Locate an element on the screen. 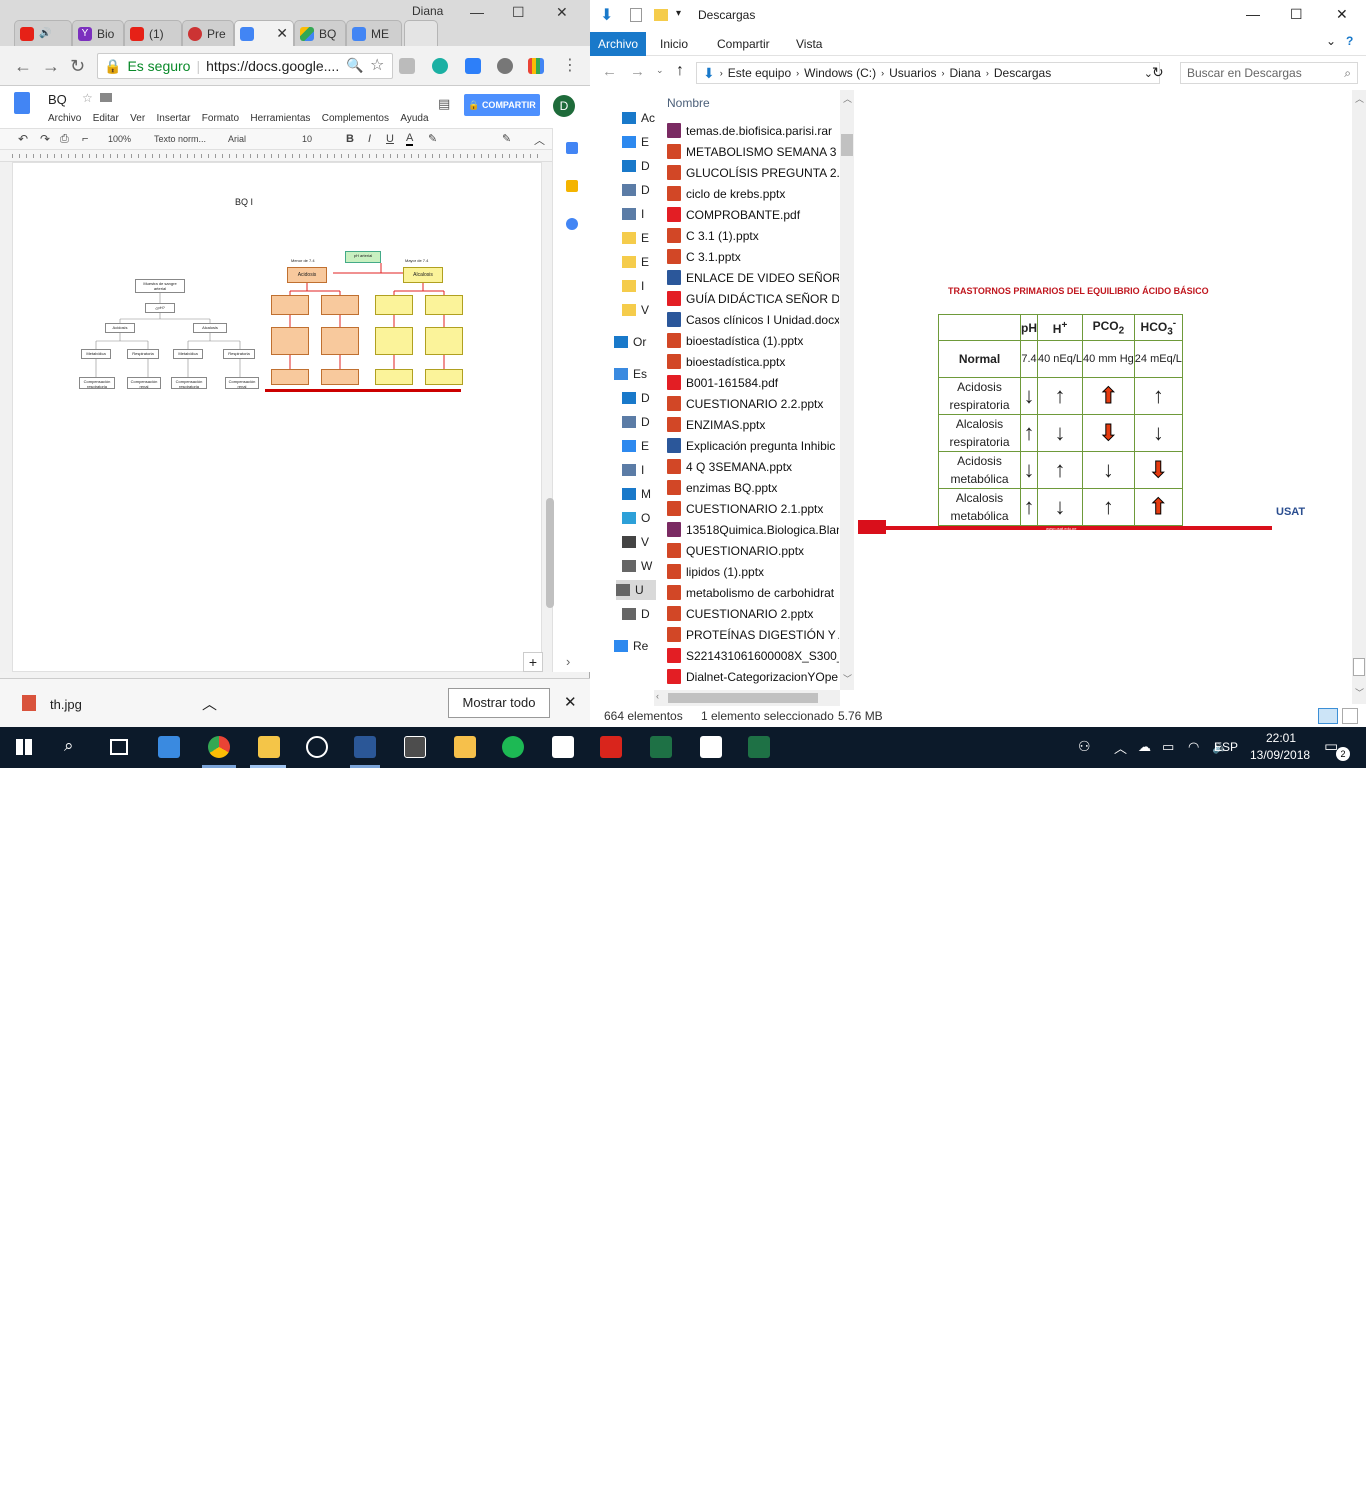 This screenshot has height=1495, width=1366. tab-yahoo: Y Bio is located at coordinates (98, 33).